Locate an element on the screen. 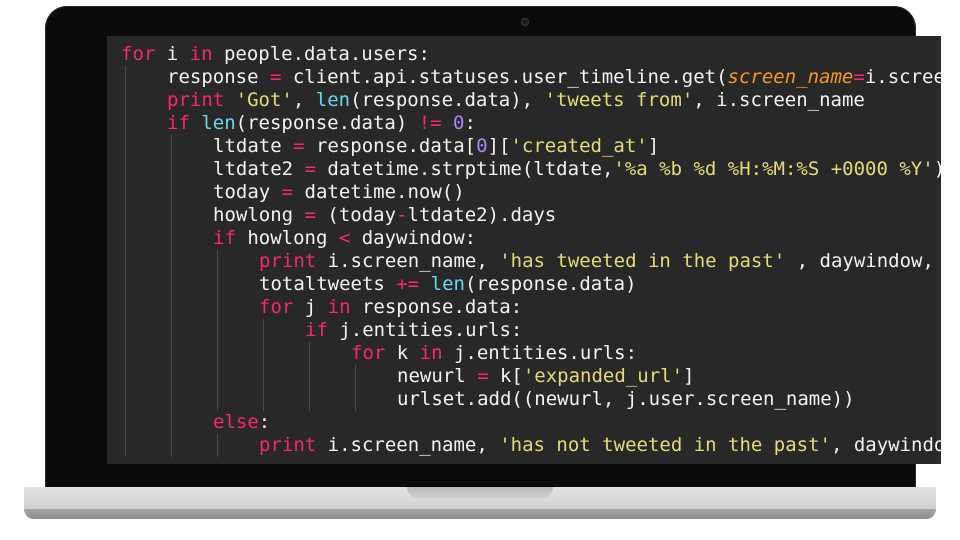 The height and width of the screenshot is (540, 960). code-token: != is located at coordinates (430, 123).